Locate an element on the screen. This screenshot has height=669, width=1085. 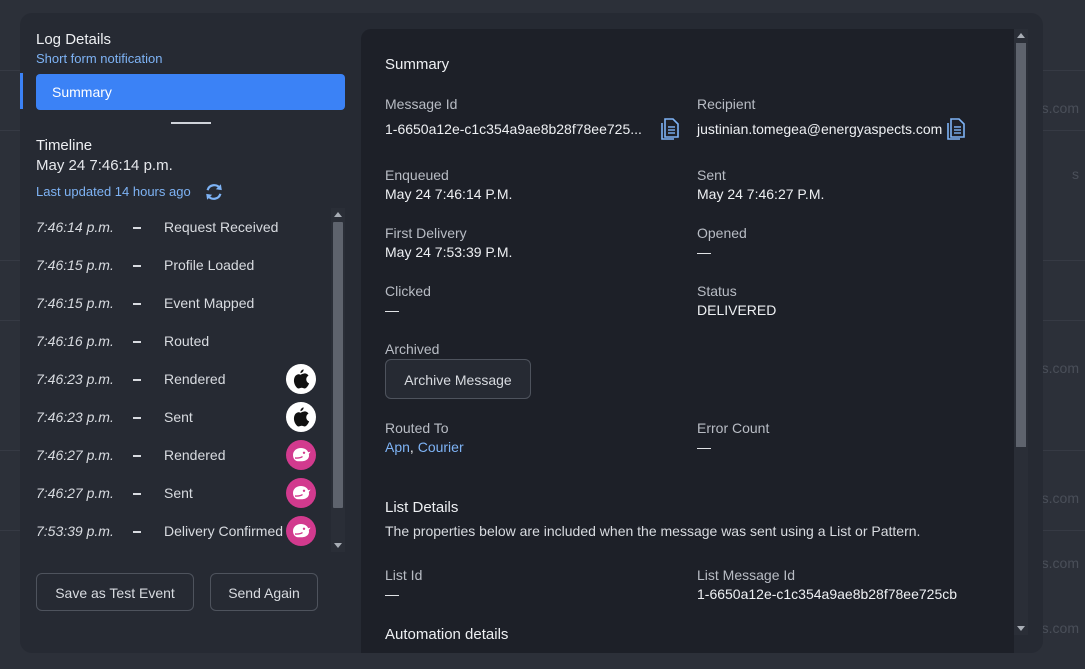
routed-to-apn-link: Apn is located at coordinates (397, 447).